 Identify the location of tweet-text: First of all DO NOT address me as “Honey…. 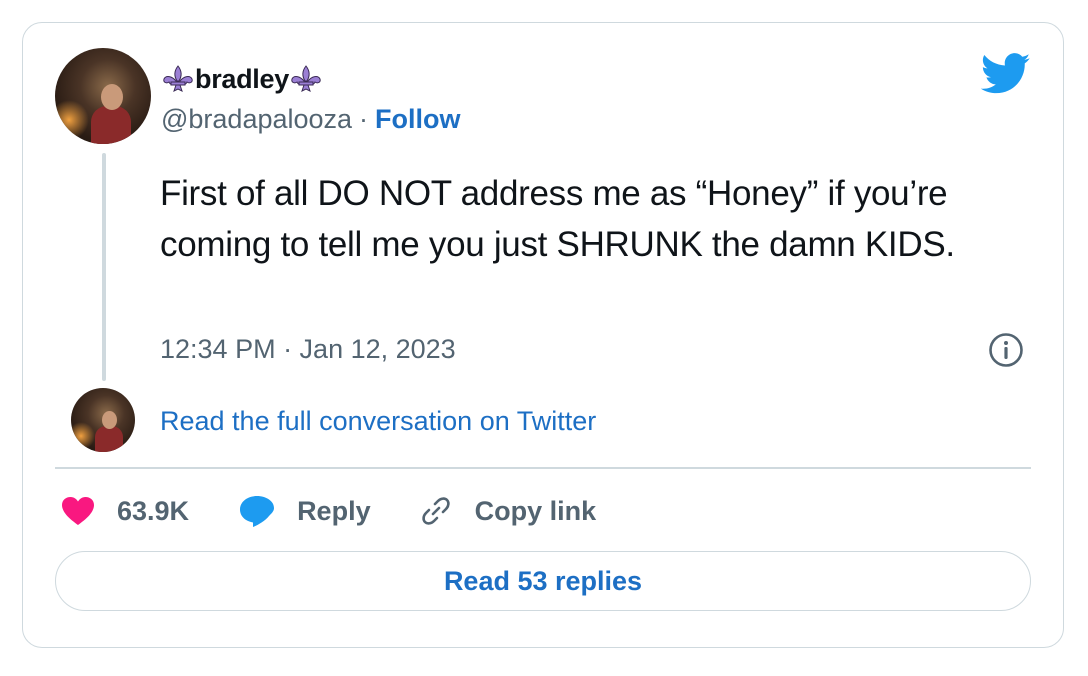
(557, 219).